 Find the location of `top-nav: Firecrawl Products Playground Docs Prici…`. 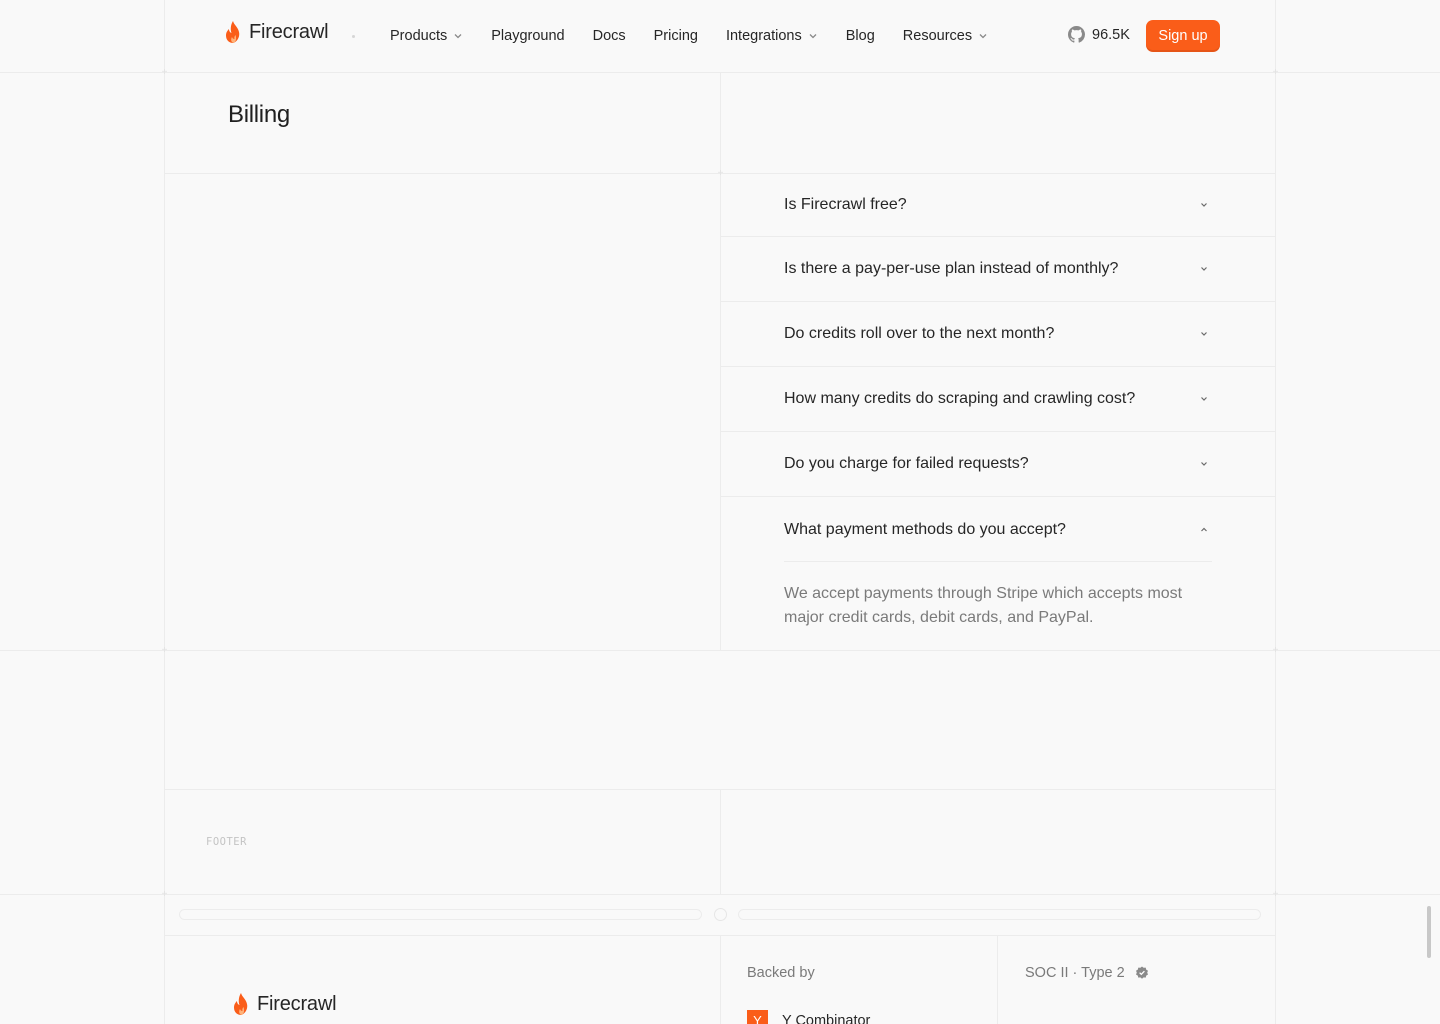

top-nav: Firecrawl Products Playground Docs Prici… is located at coordinates (720, 36).